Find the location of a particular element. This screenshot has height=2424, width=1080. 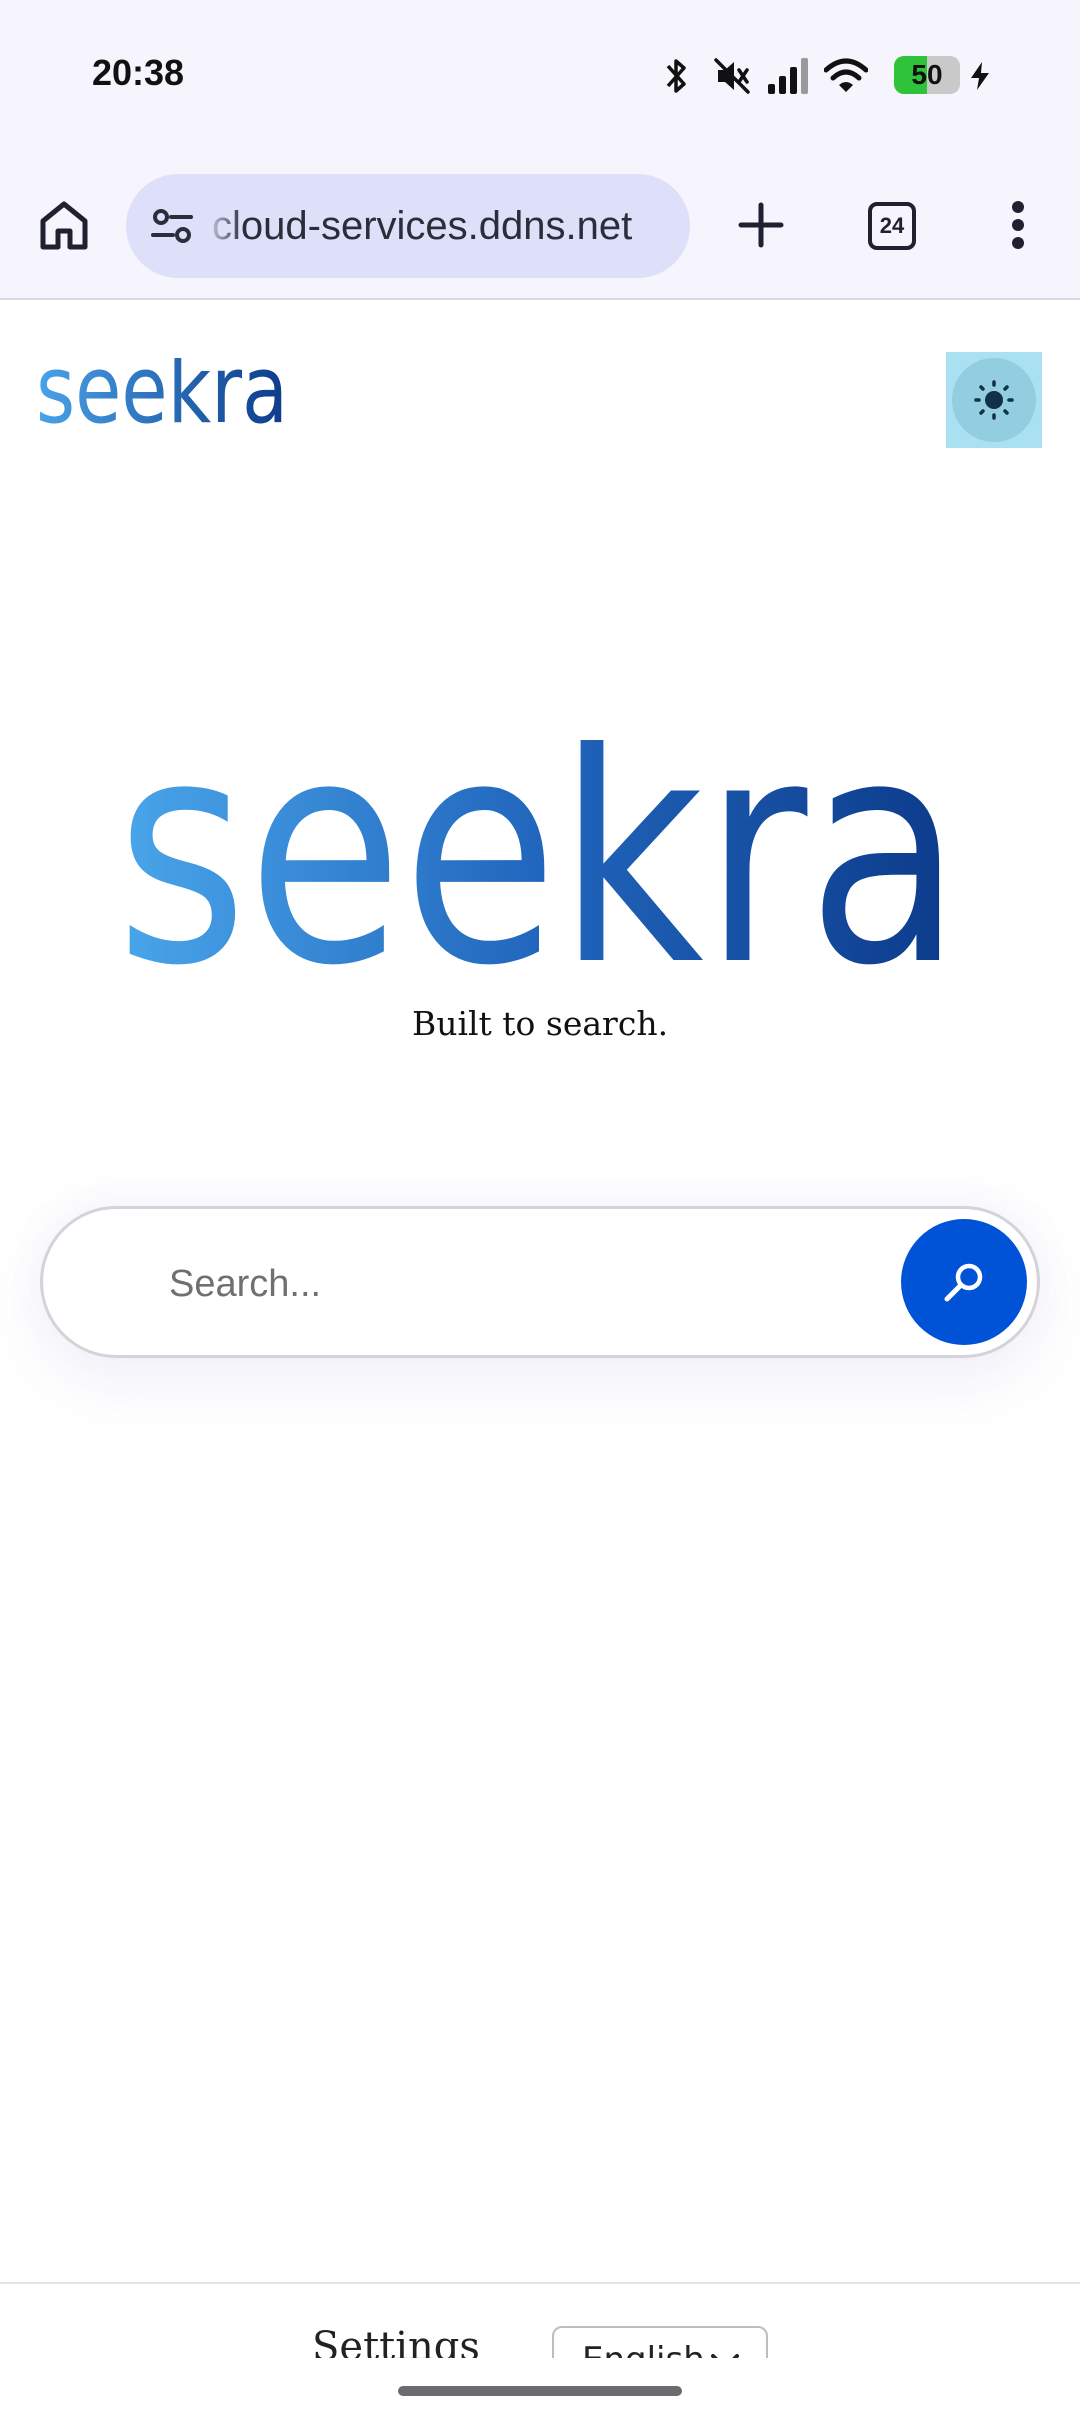

site-settings-button is located at coordinates (172, 226).